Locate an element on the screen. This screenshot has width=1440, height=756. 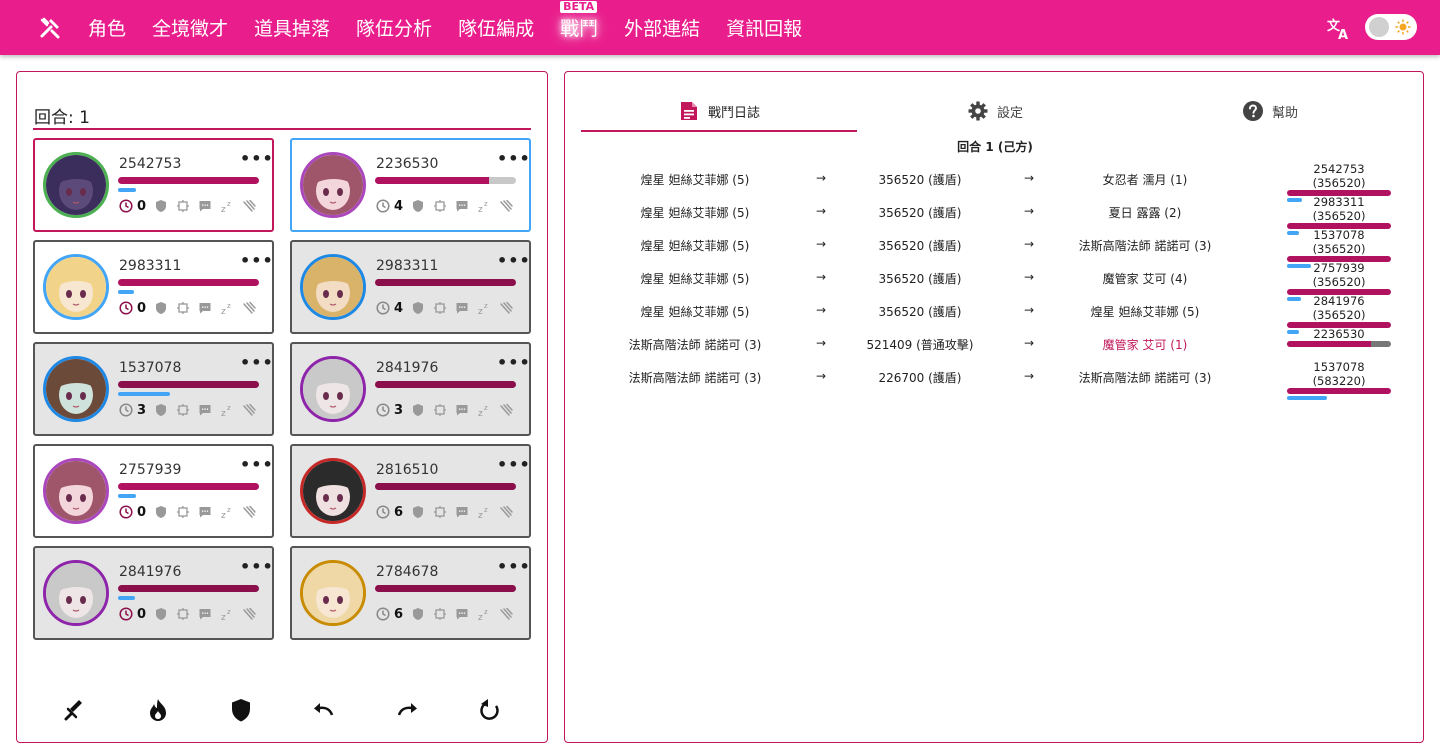
log-action: 226700 (護盾) is located at coordinates (920, 378).